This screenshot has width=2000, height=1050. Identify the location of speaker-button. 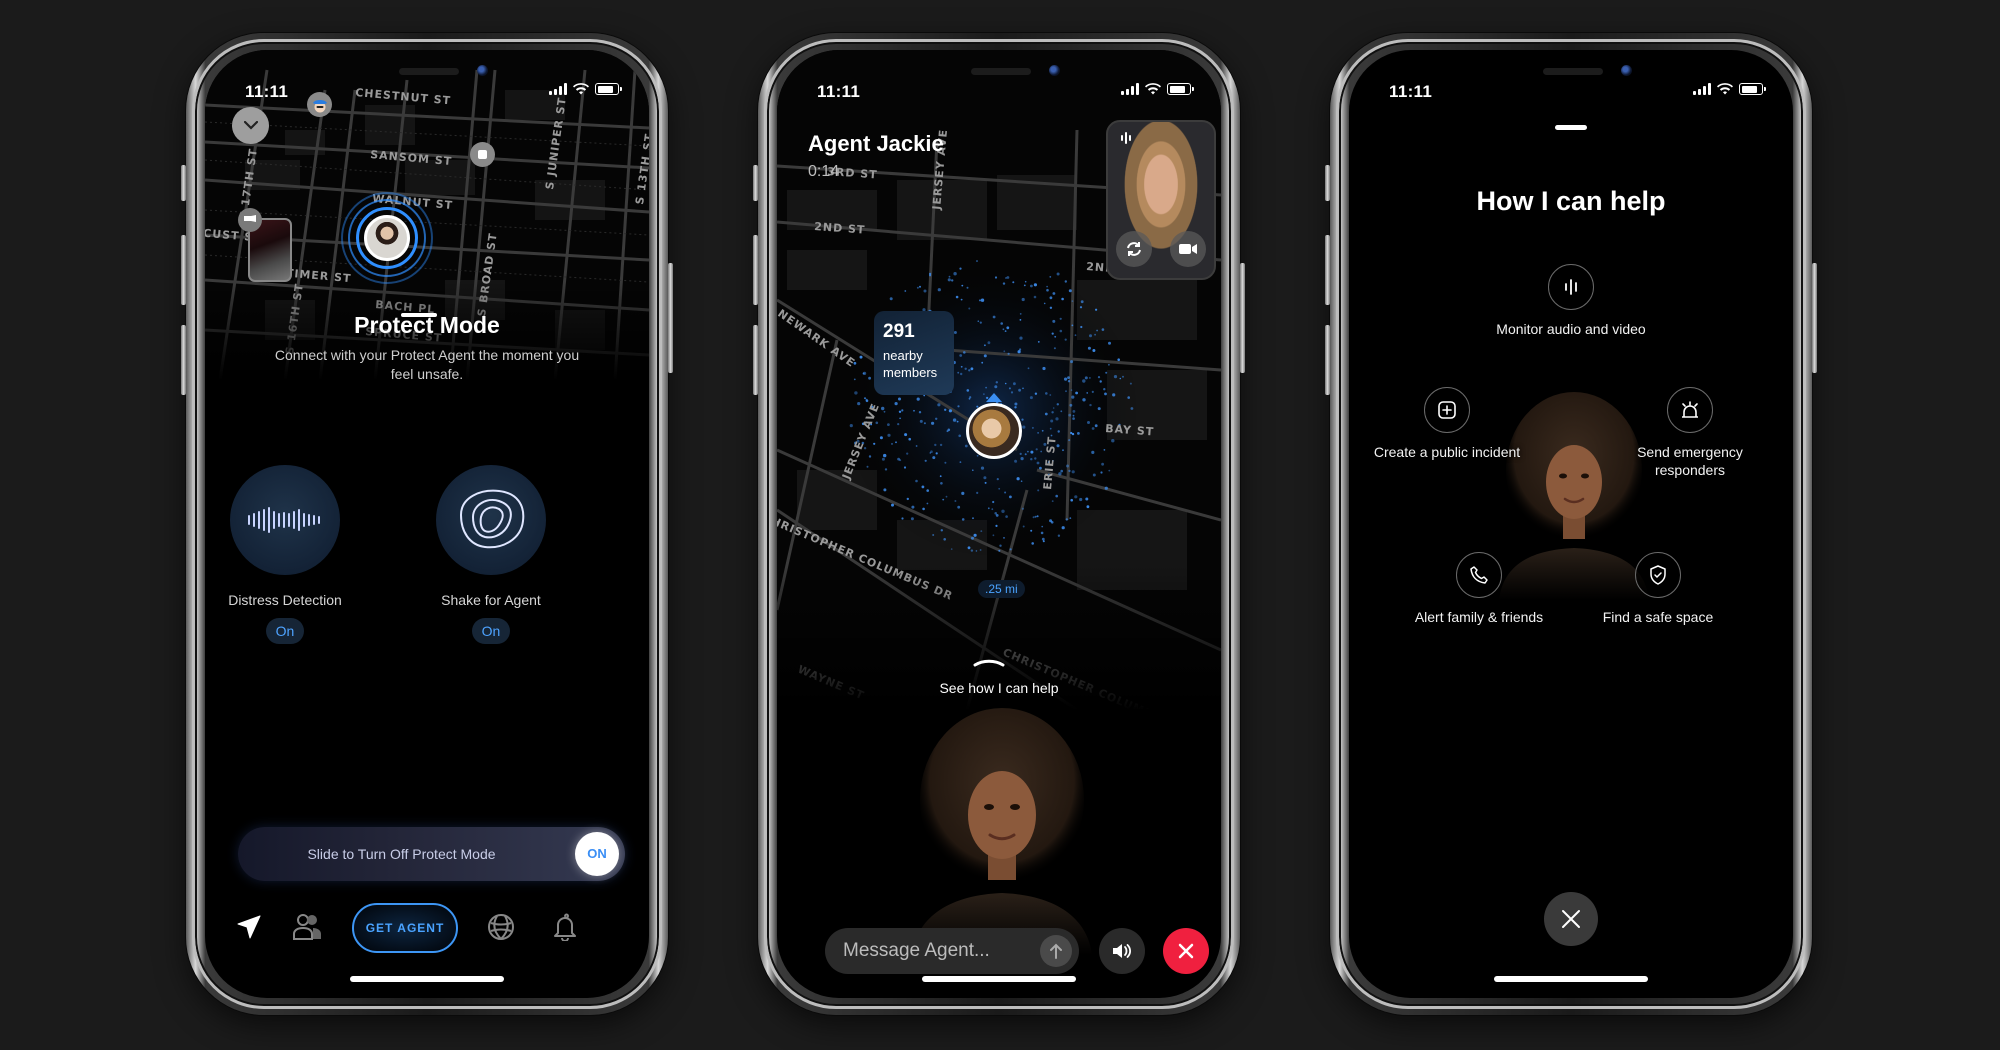
(1122, 951).